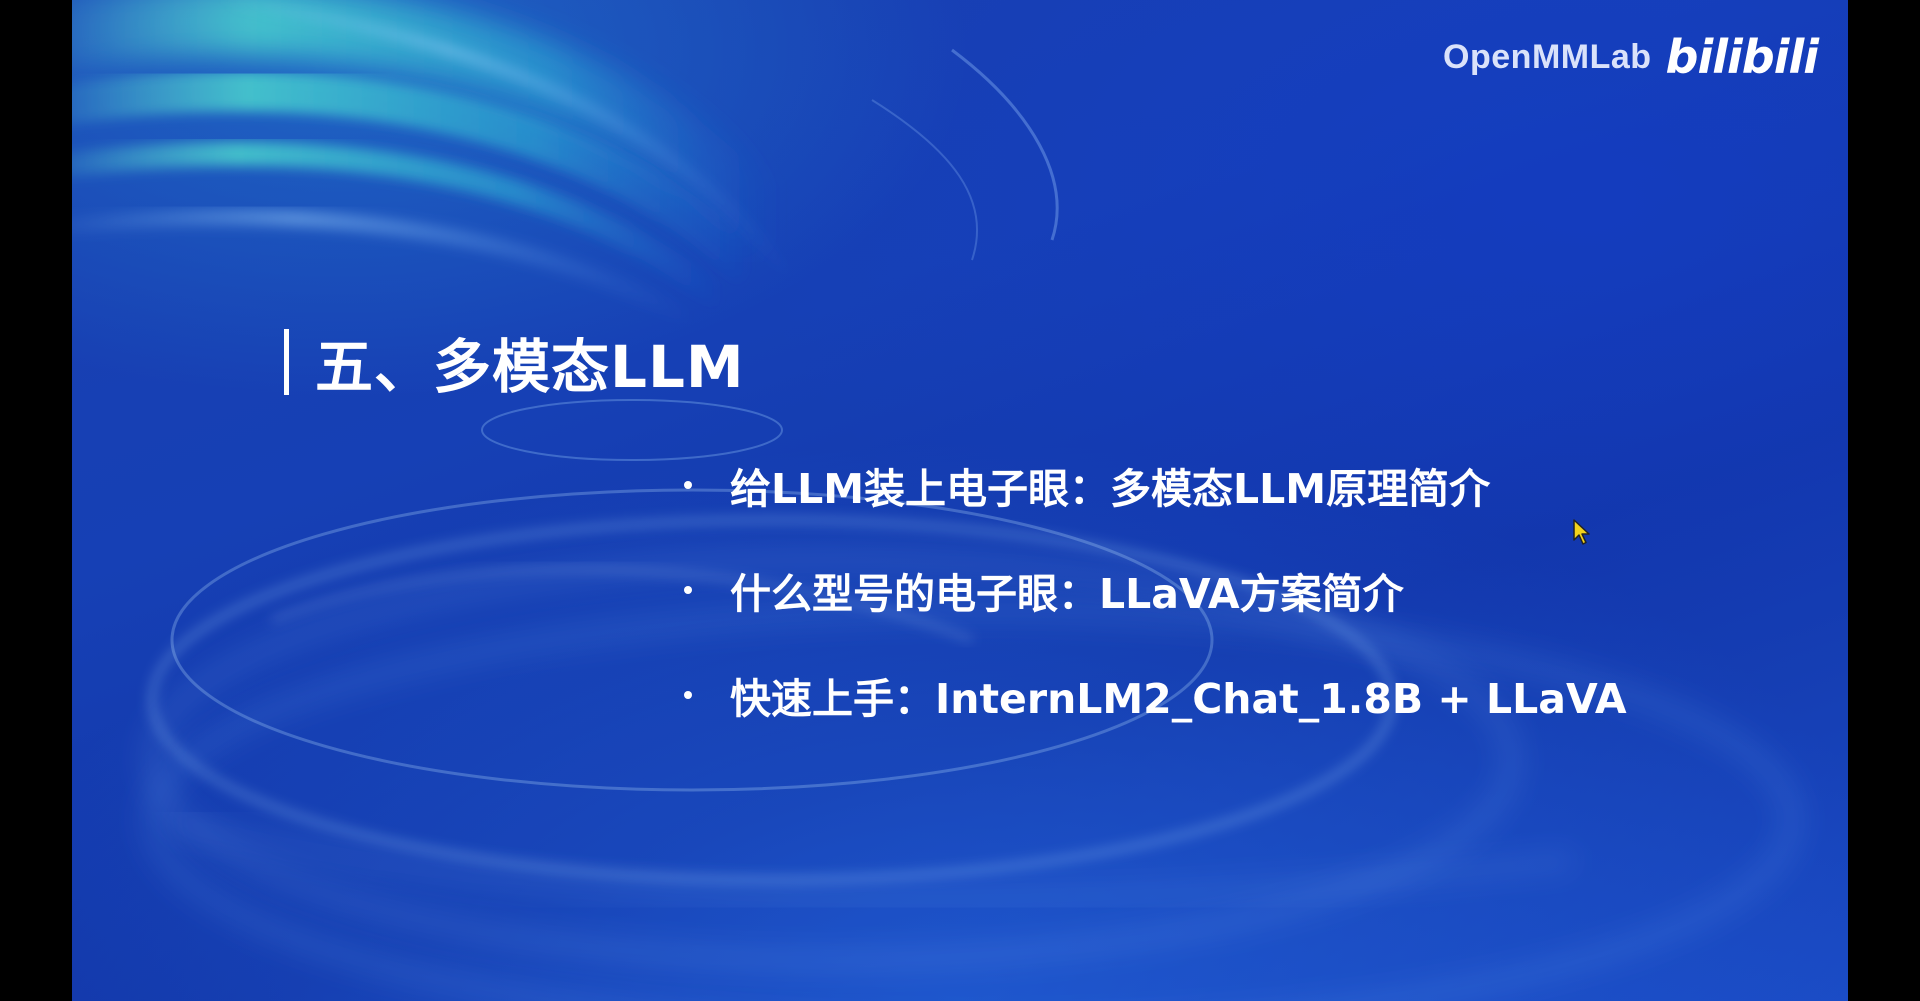 This screenshot has width=1920, height=1001. I want to click on brand-watermark: OpenMMLab bilibili, so click(1631, 57).